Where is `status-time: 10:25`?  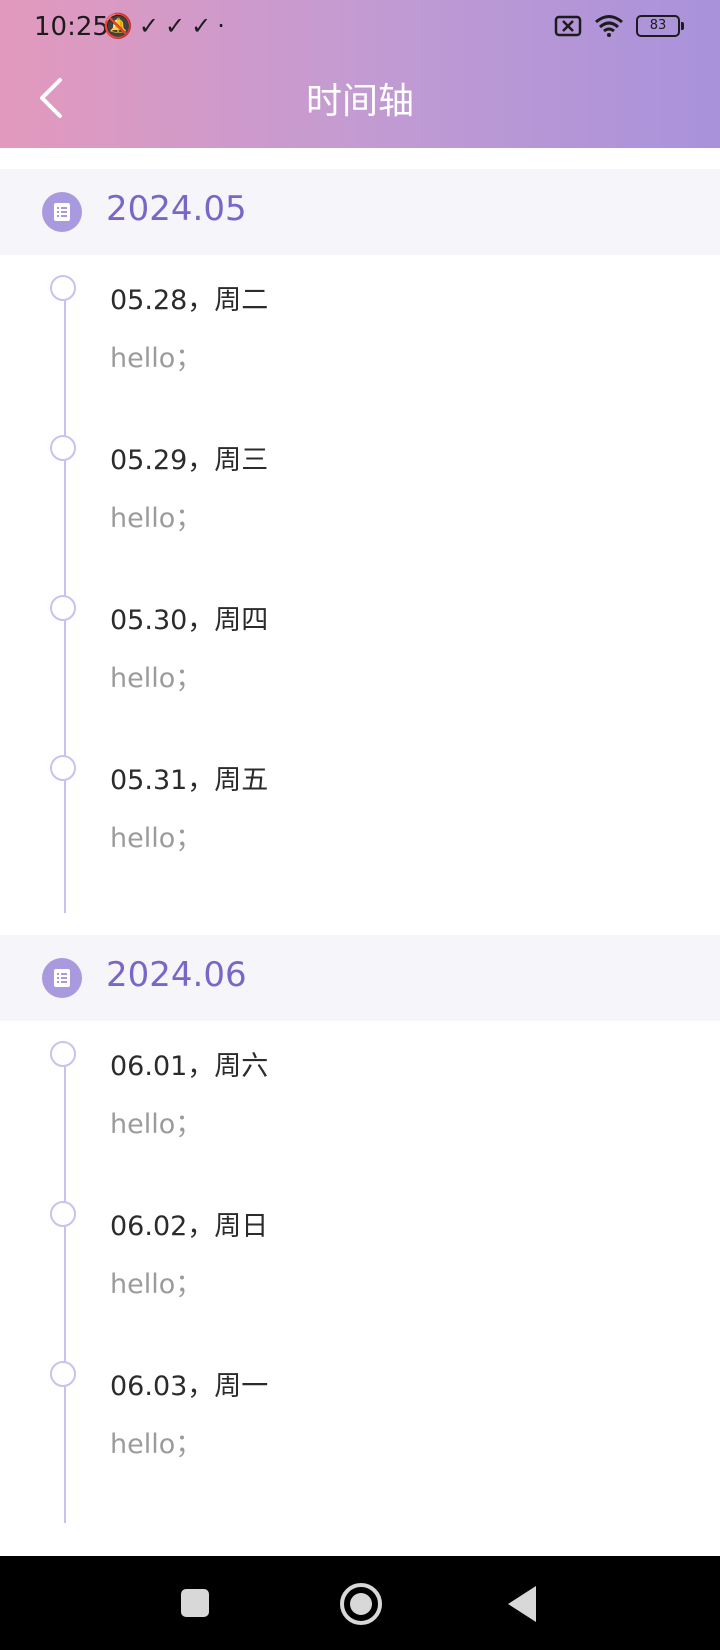
status-time: 10:25 is located at coordinates (71, 27).